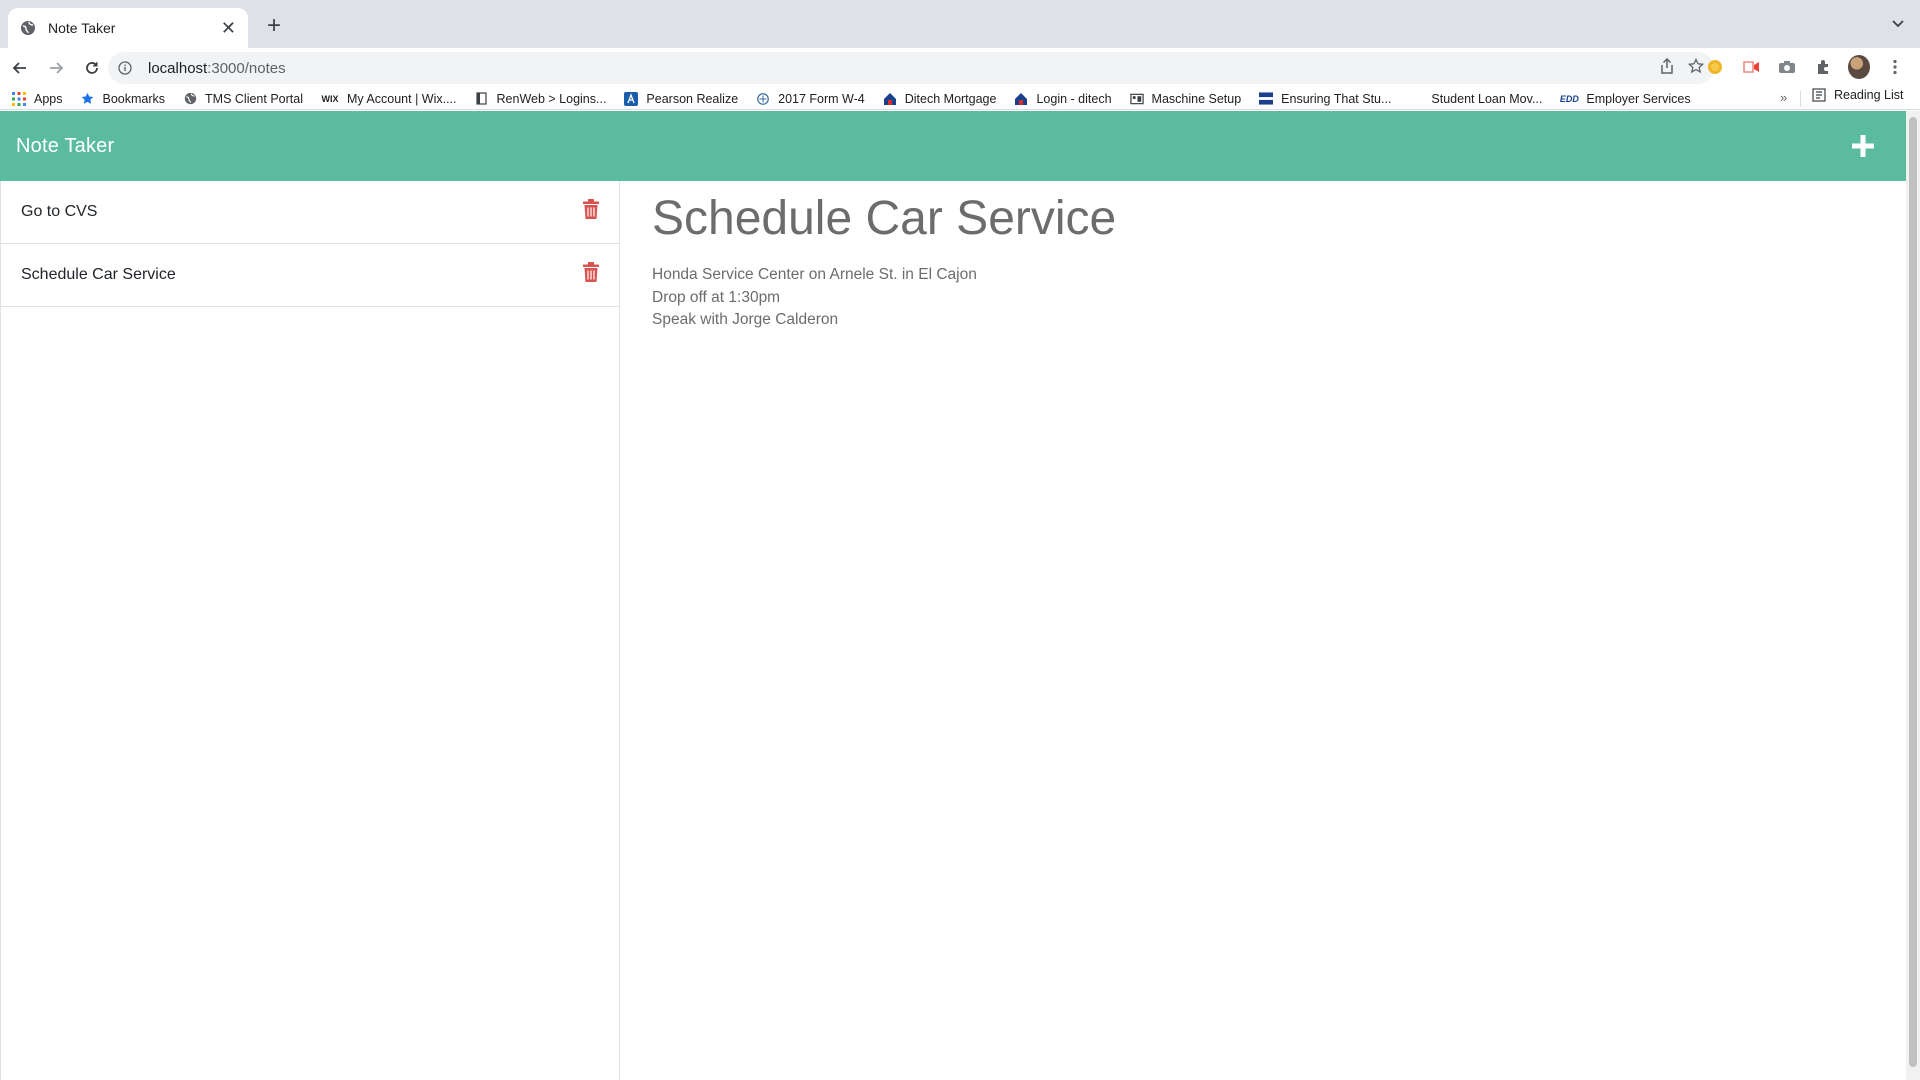  Describe the element at coordinates (1787, 67) in the screenshot. I see `camera-icon` at that location.